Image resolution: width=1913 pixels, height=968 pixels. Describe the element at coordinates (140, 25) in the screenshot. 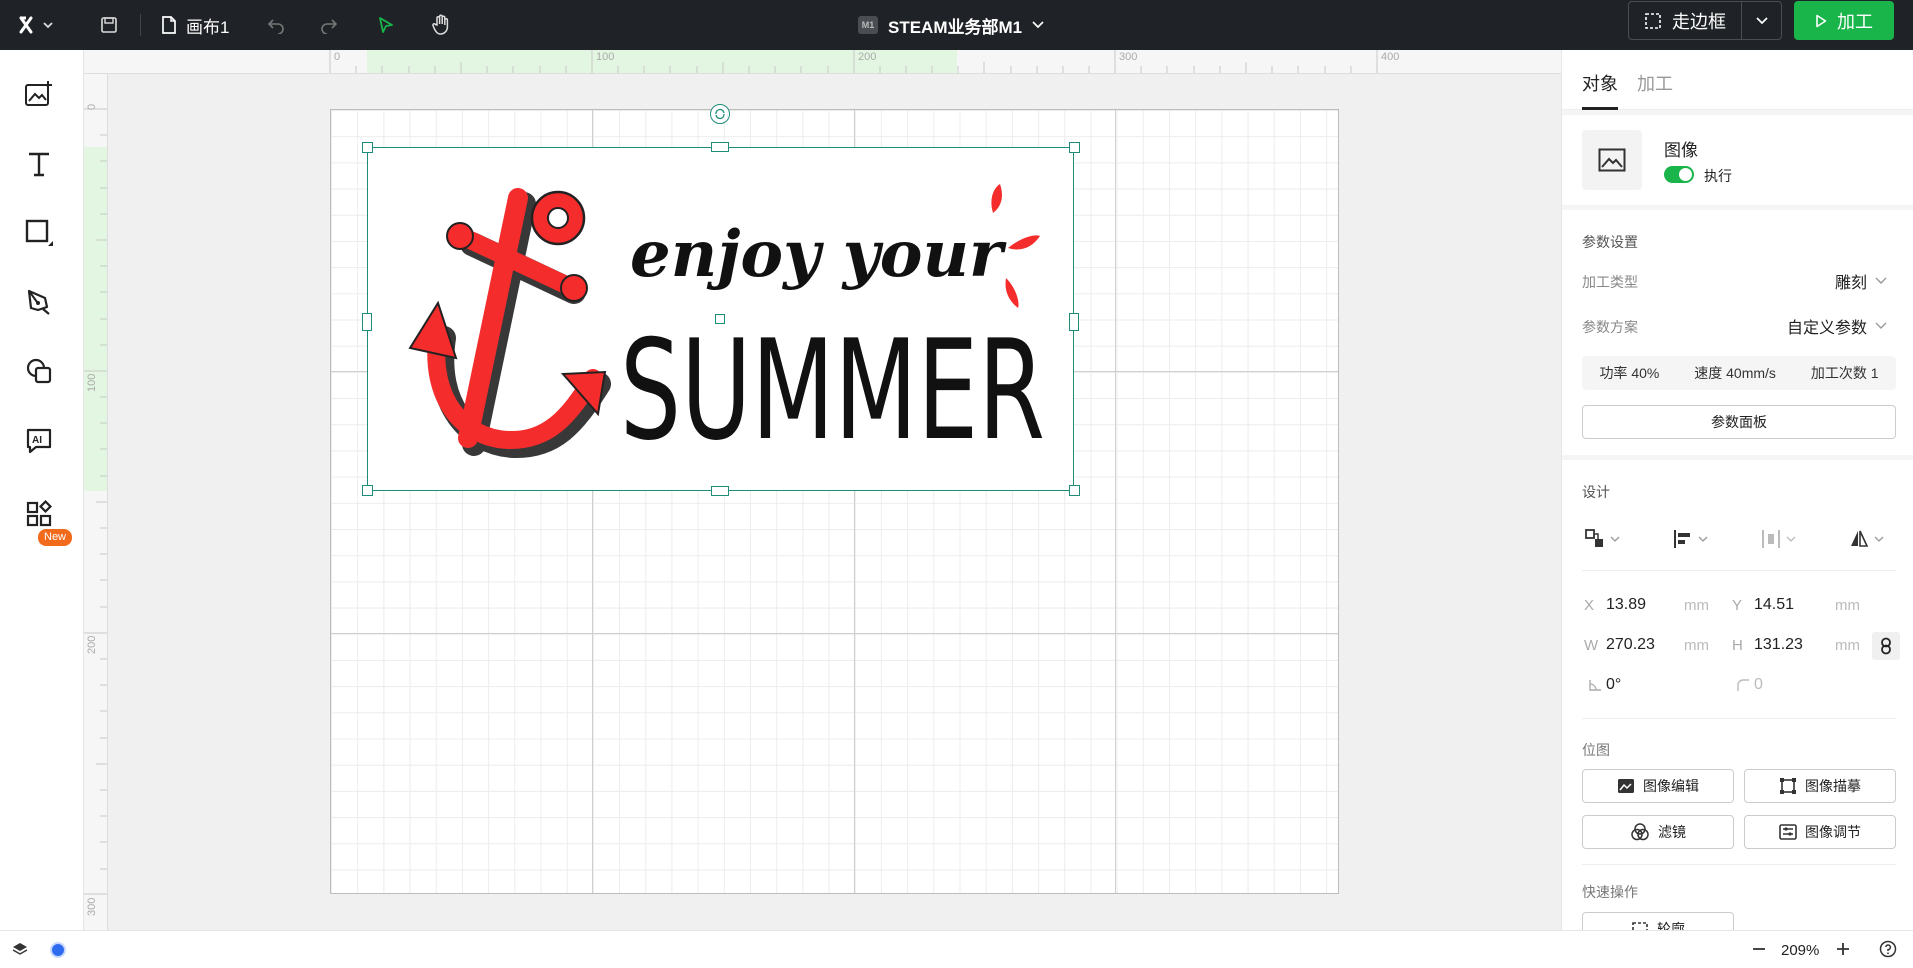

I see `toolbar-divider` at that location.